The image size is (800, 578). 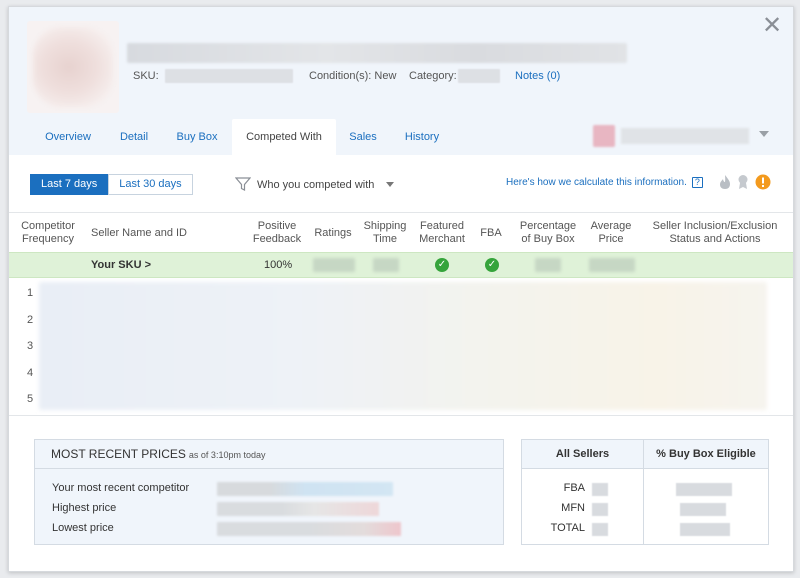 What do you see at coordinates (150, 184) in the screenshot?
I see `last-30-days-button: Last 30 days` at bounding box center [150, 184].